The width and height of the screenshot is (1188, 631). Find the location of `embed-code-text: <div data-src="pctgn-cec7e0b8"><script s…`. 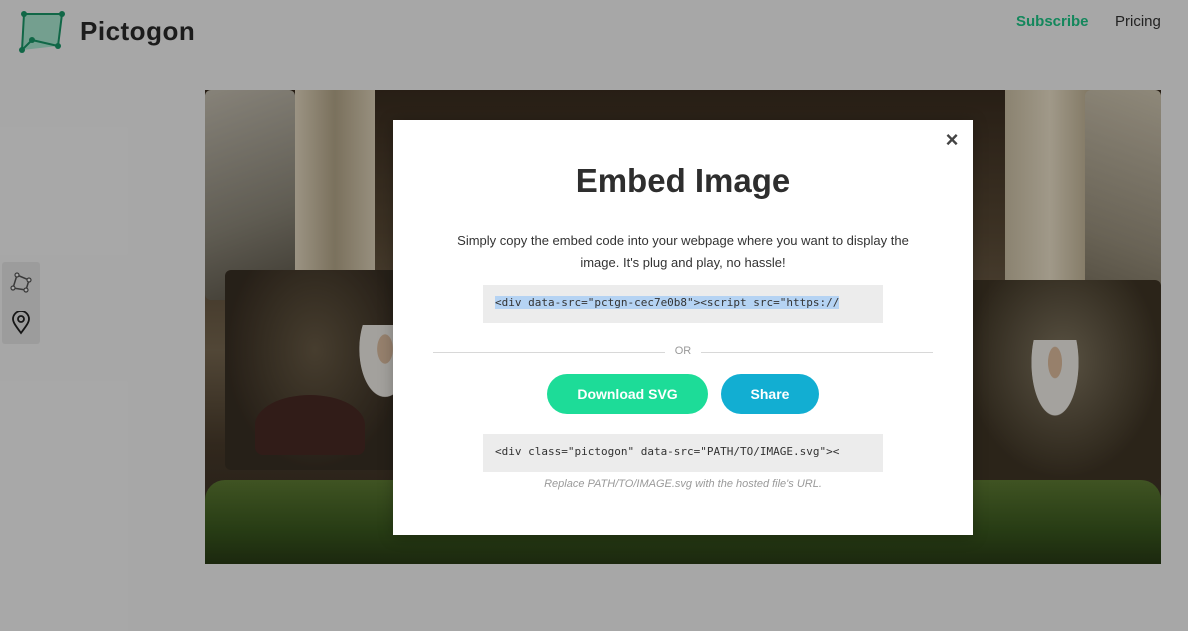

embed-code-text: <div data-src="pctgn-cec7e0b8"><script s… is located at coordinates (667, 302).